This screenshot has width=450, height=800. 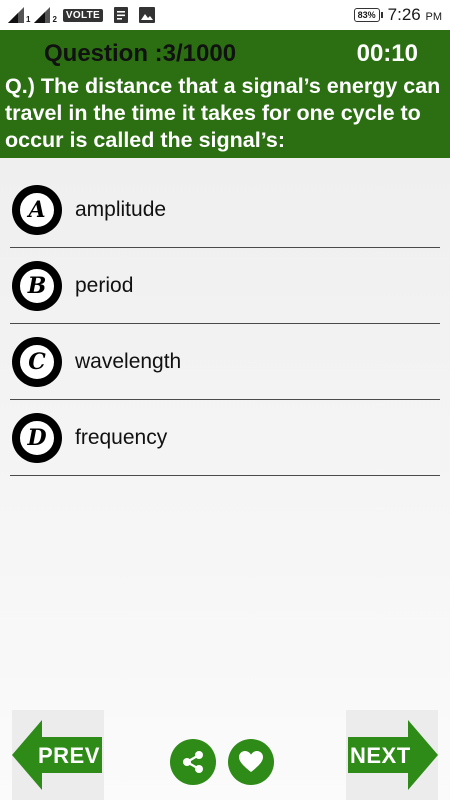 I want to click on clock-suffix: PM, so click(x=434, y=17).